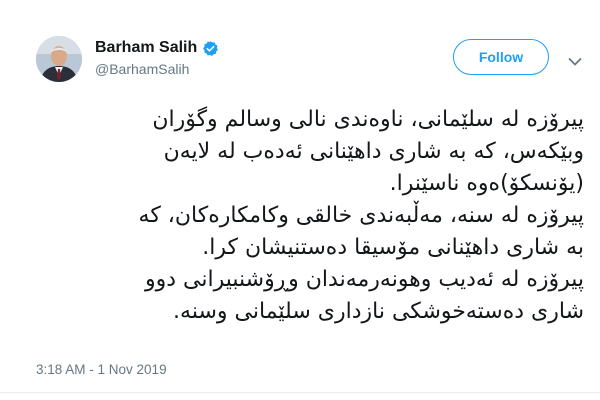  Describe the element at coordinates (142, 69) in the screenshot. I see `user-handle: @BarhamSalih` at that location.